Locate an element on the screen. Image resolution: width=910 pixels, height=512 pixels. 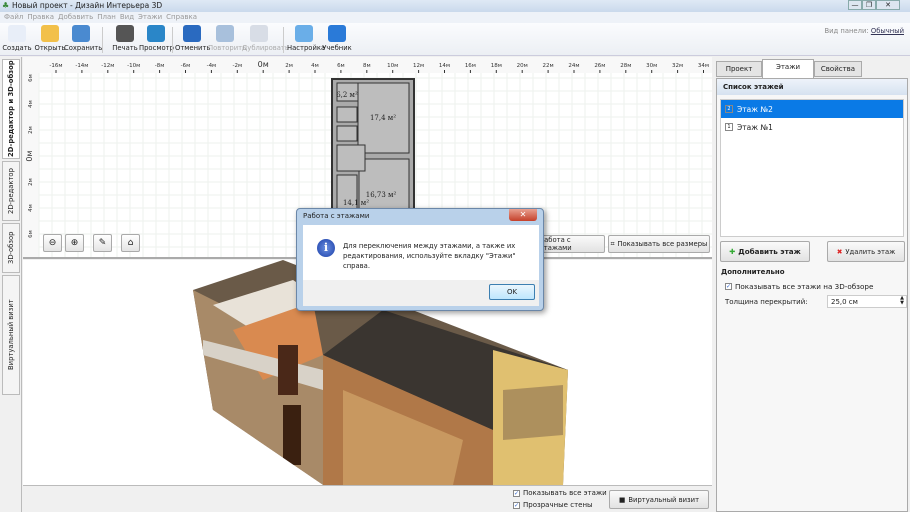
ruler-icon: ✎ is located at coordinates (102, 243).